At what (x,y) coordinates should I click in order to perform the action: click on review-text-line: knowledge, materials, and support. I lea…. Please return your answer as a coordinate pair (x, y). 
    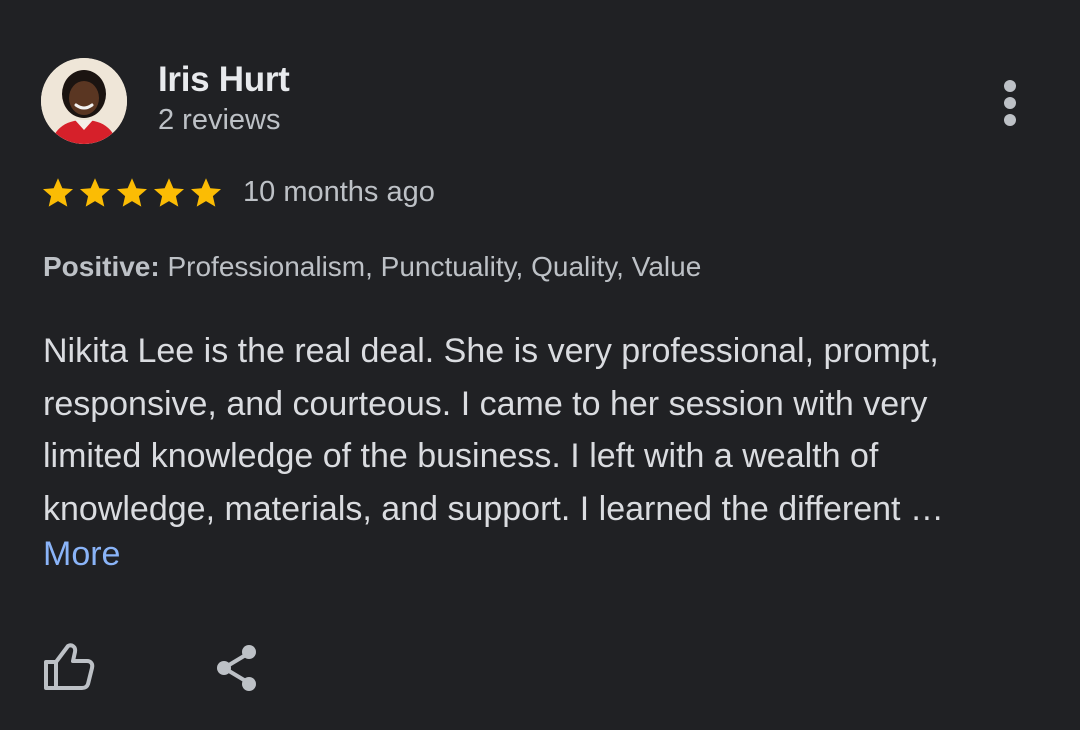
    Looking at the image, I should click on (493, 508).